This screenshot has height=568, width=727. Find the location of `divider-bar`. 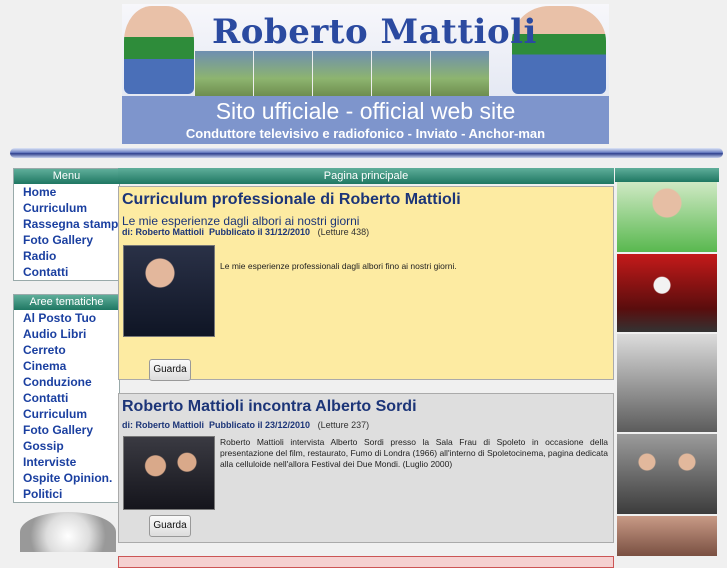

divider-bar is located at coordinates (366, 153).